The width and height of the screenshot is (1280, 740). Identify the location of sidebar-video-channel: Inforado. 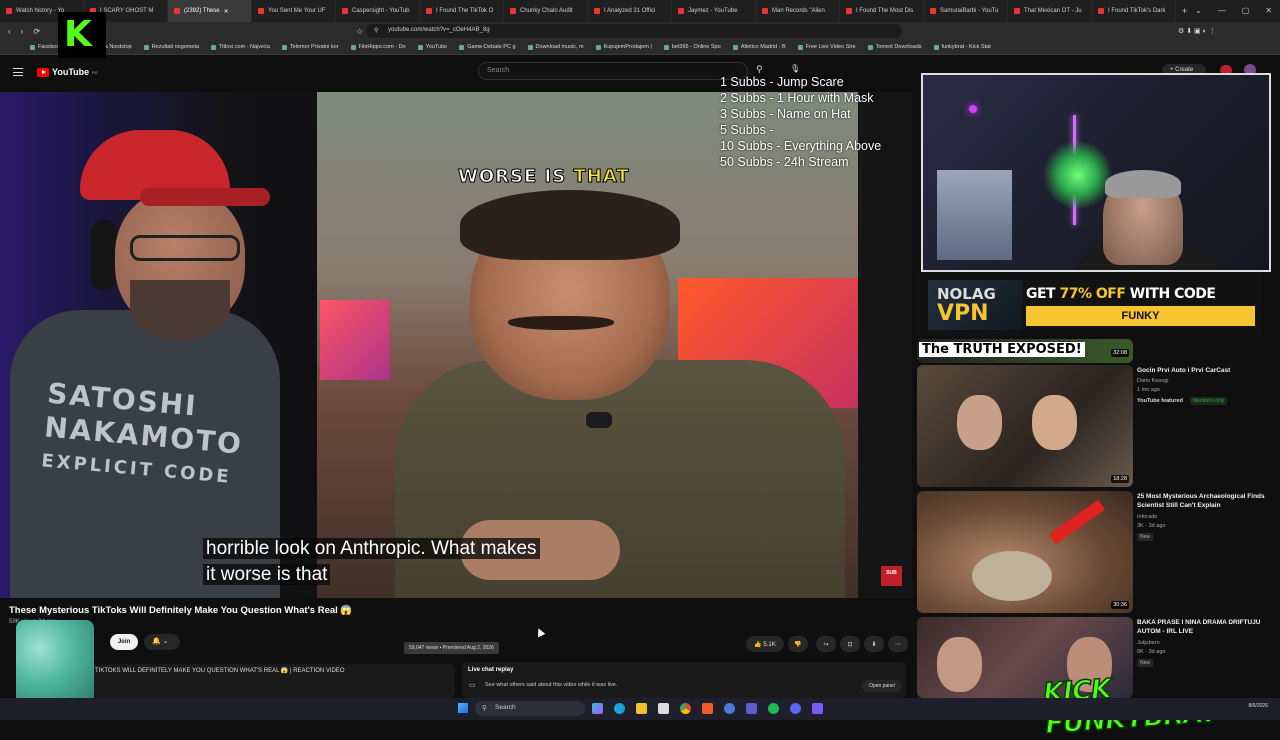
(1147, 517).